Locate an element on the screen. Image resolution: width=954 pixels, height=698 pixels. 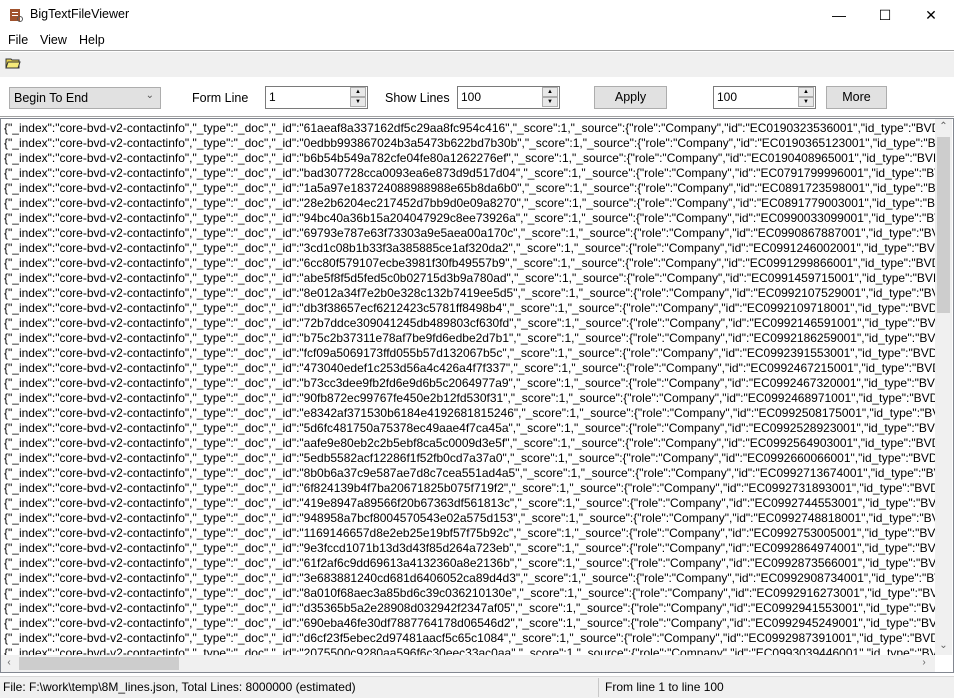
open-folder-icon is located at coordinates (13, 63).